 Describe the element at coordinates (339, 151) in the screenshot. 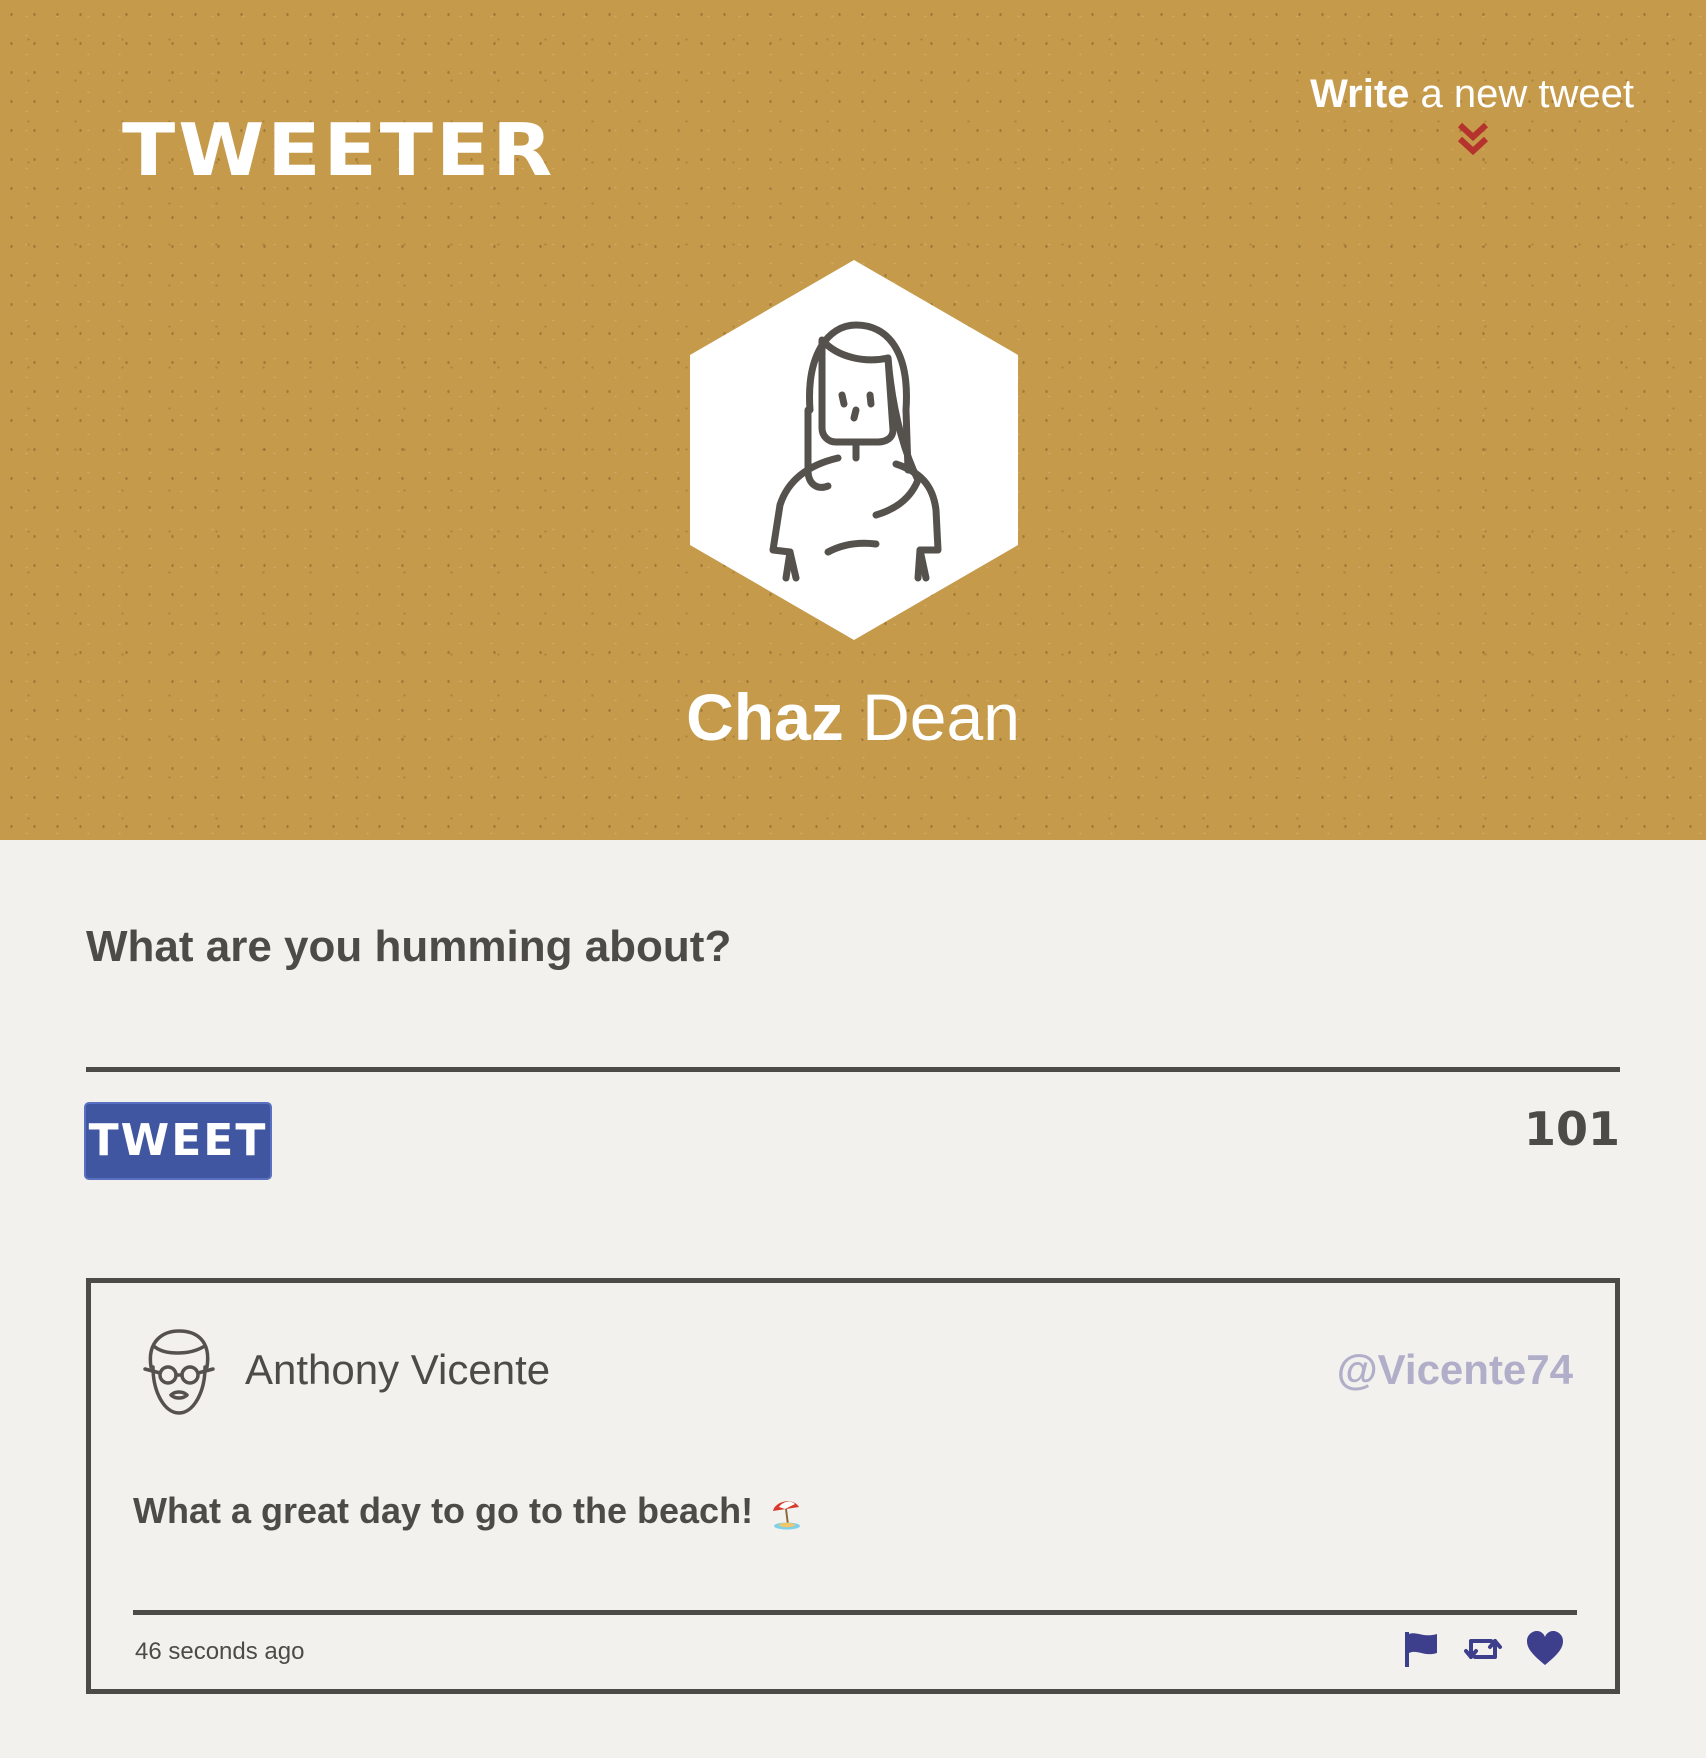

I see `app-logo: TWEETER` at that location.